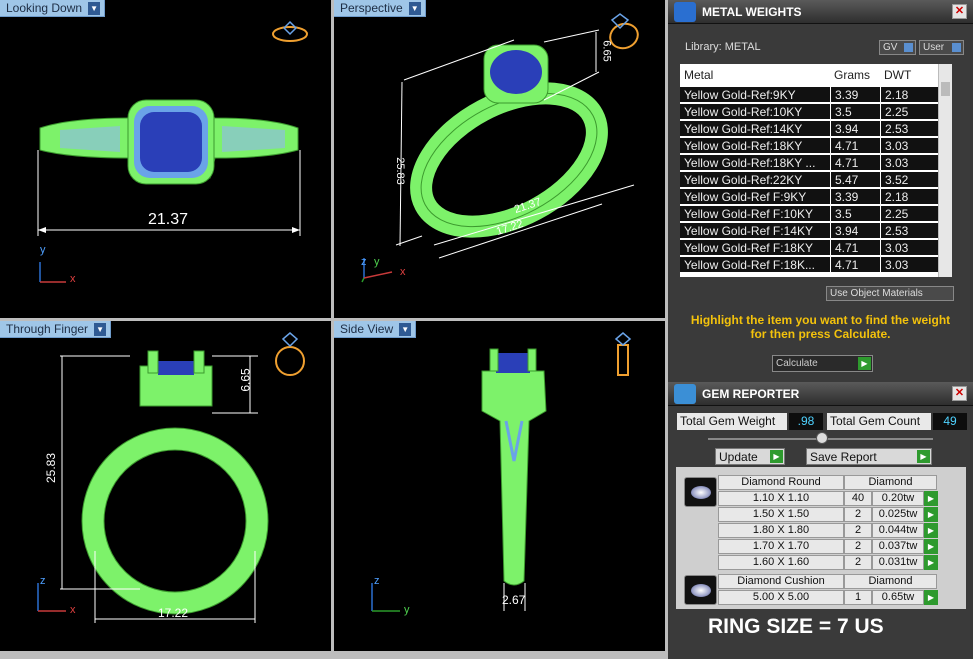 The image size is (973, 659). I want to click on round-diamond-icon, so click(700, 492).